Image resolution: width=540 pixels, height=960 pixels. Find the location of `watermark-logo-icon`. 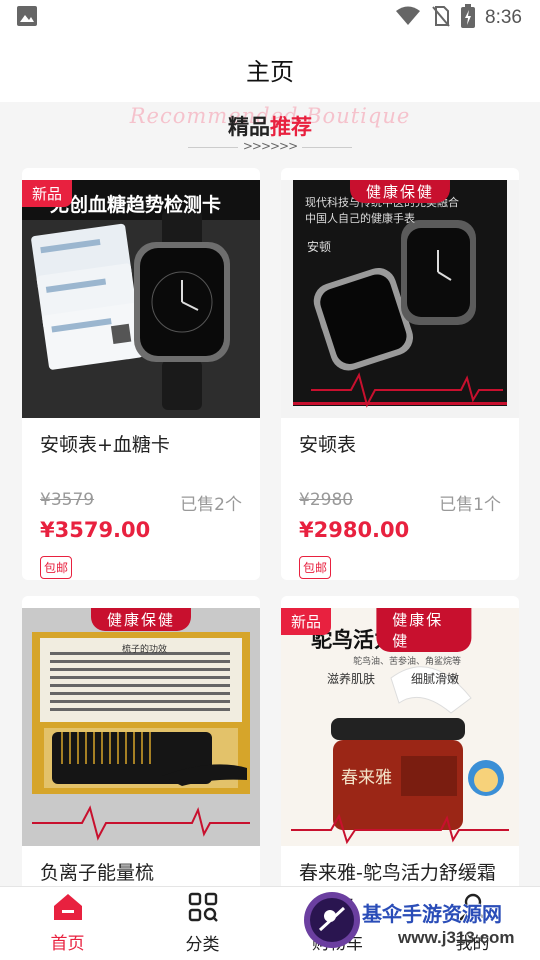

watermark-logo-icon is located at coordinates (332, 920).